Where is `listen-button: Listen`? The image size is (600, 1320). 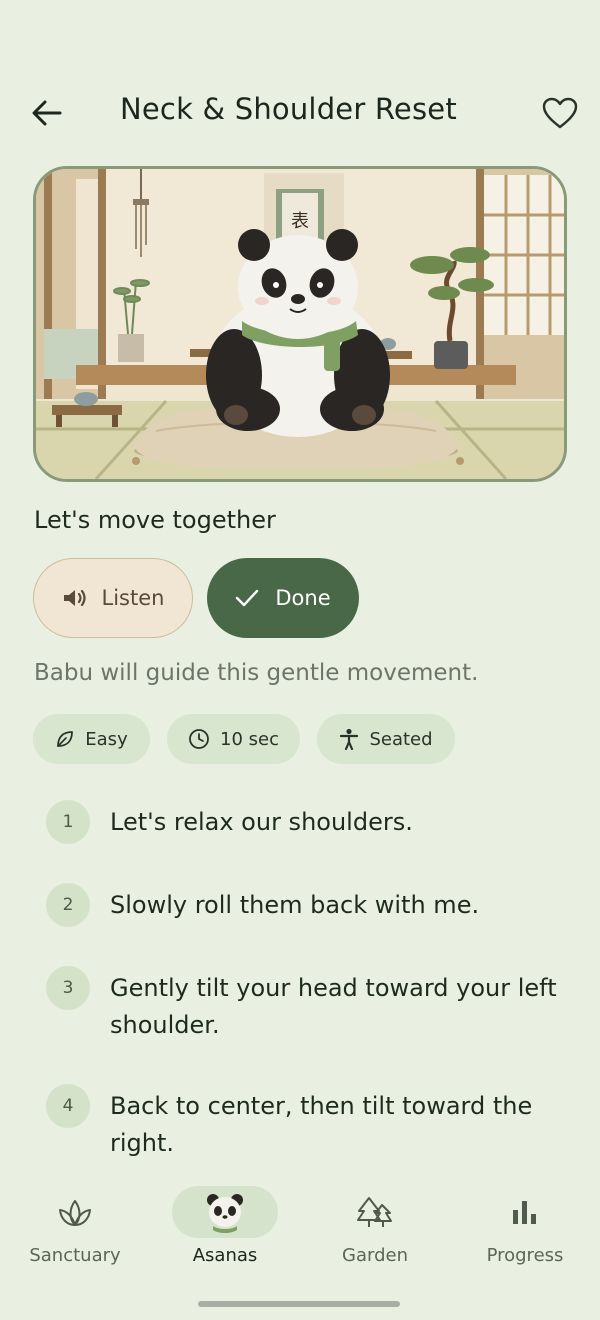 listen-button: Listen is located at coordinates (113, 598).